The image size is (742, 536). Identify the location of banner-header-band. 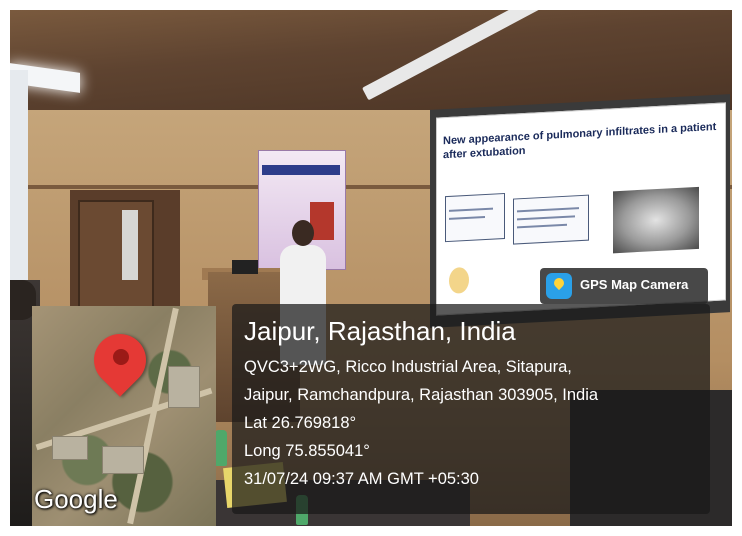
(301, 170).